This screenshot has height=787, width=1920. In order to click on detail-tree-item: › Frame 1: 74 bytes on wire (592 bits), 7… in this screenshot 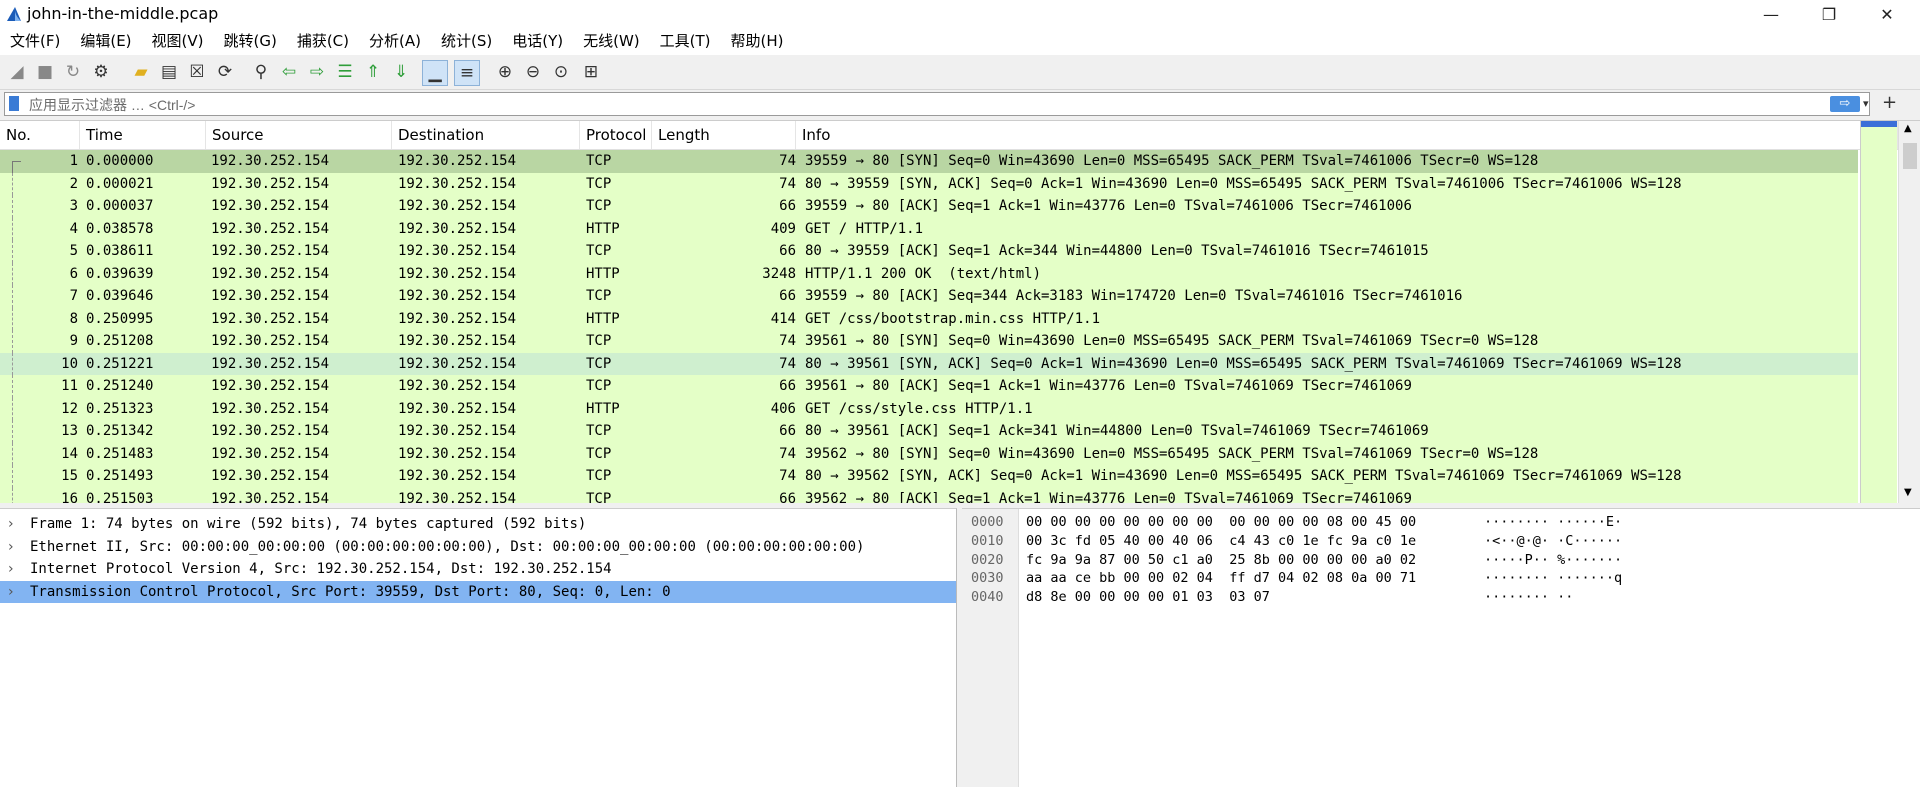, I will do `click(478, 524)`.